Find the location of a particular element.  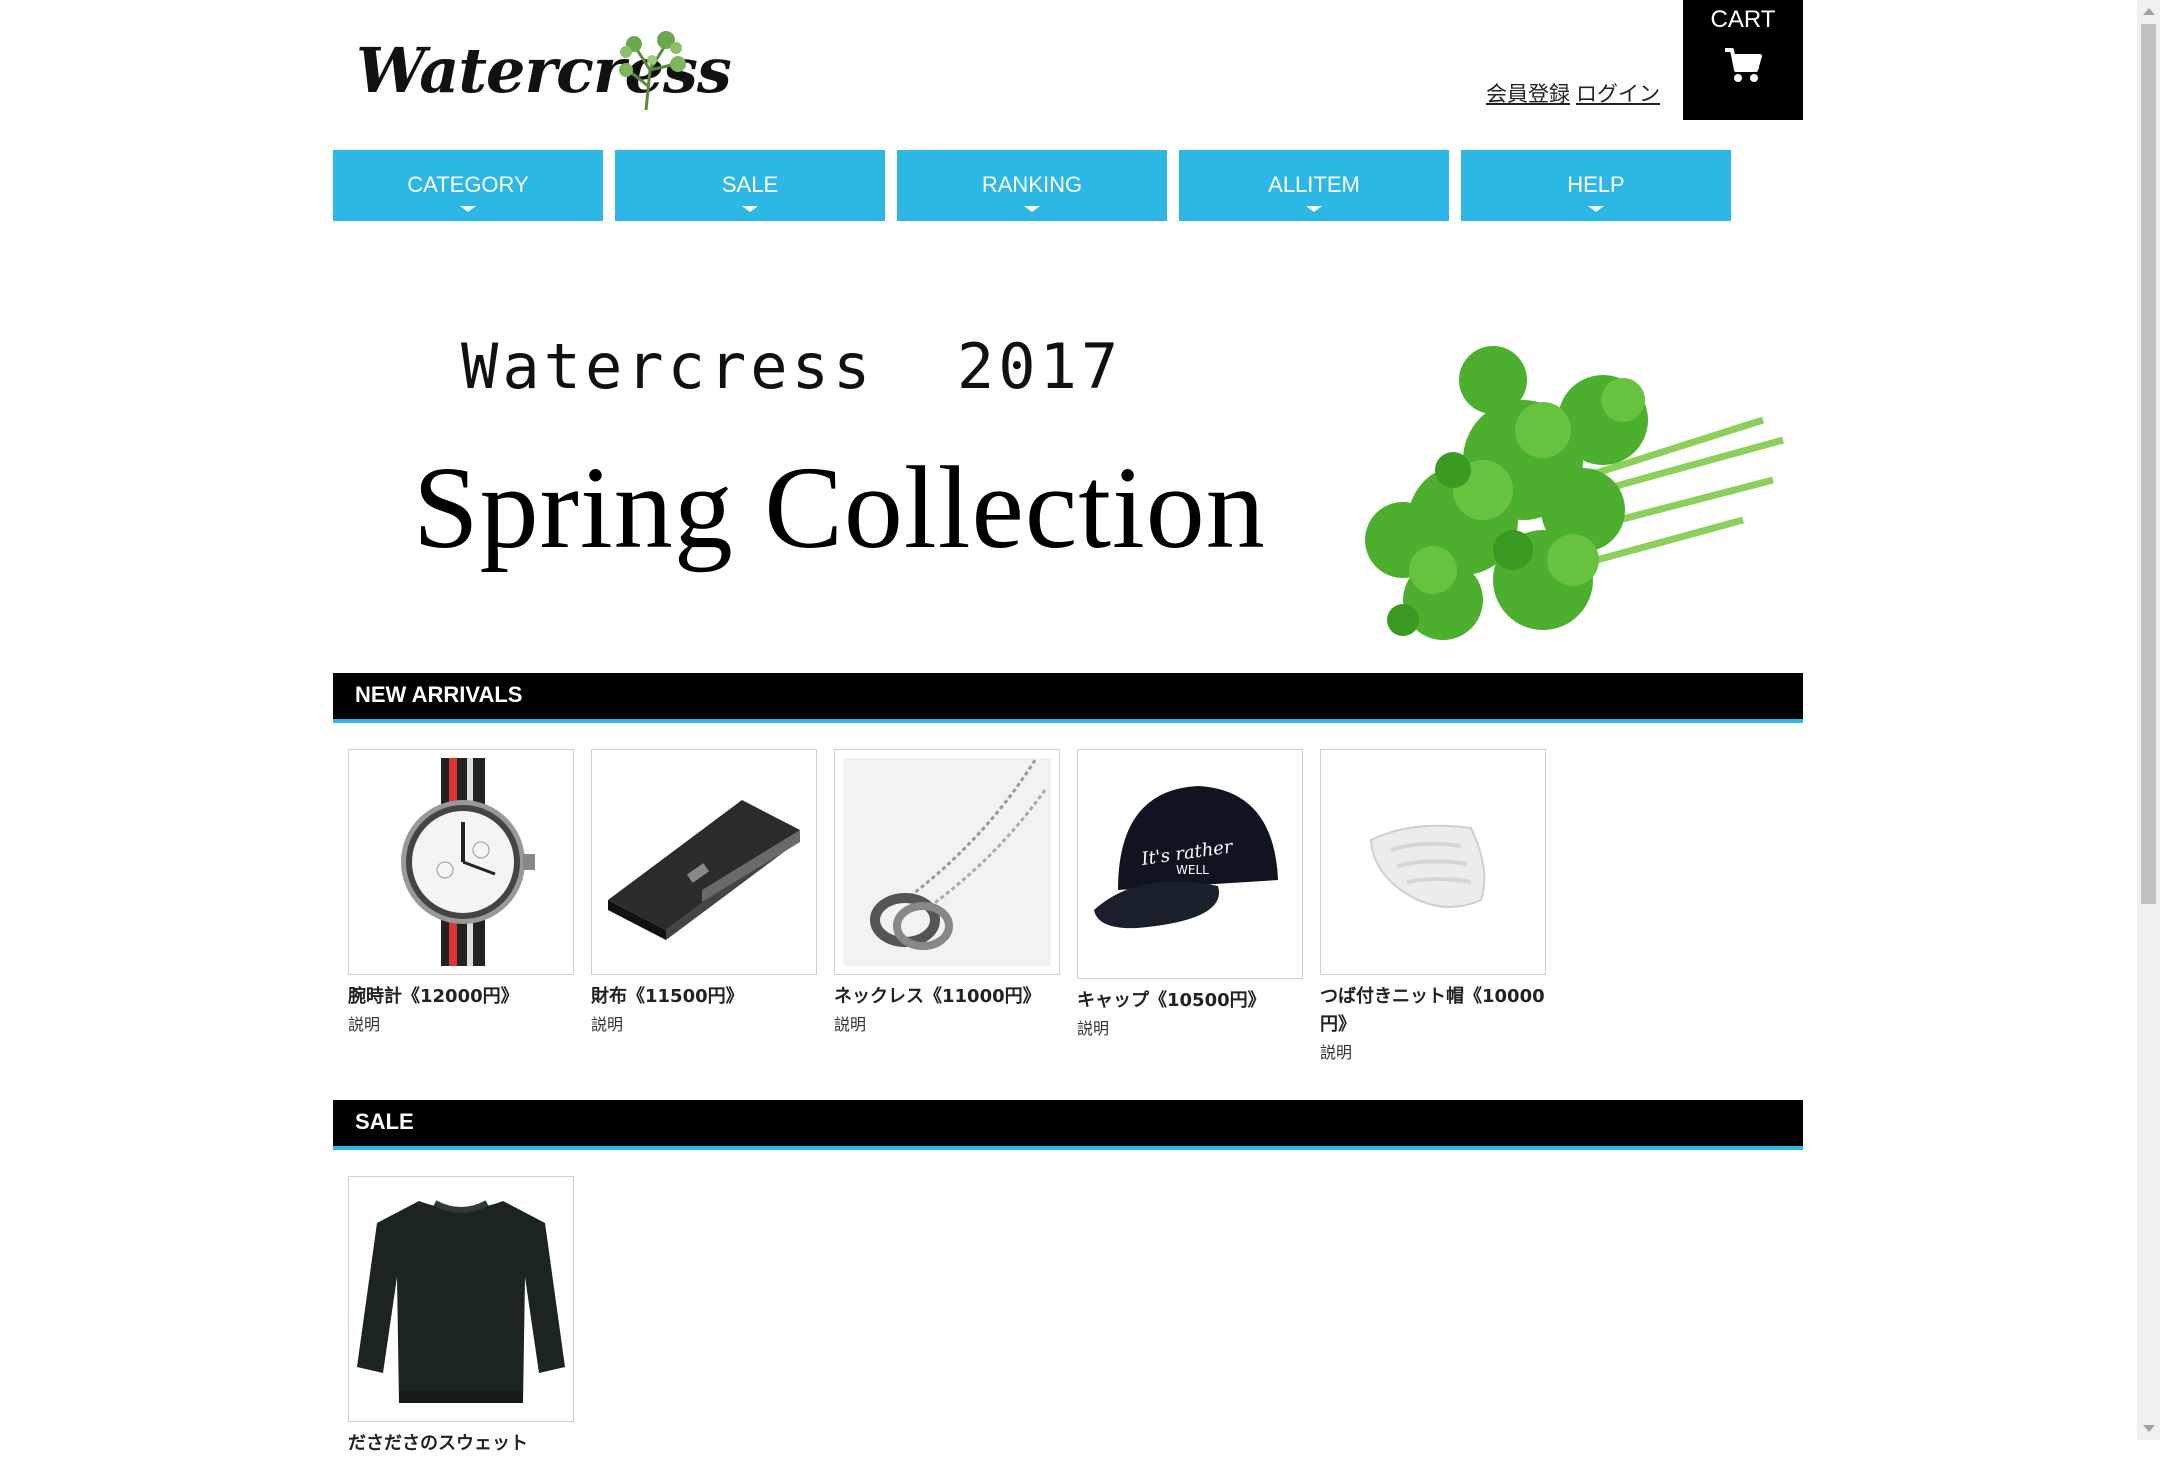

nav-allitem: ALLITEM is located at coordinates (1314, 185).